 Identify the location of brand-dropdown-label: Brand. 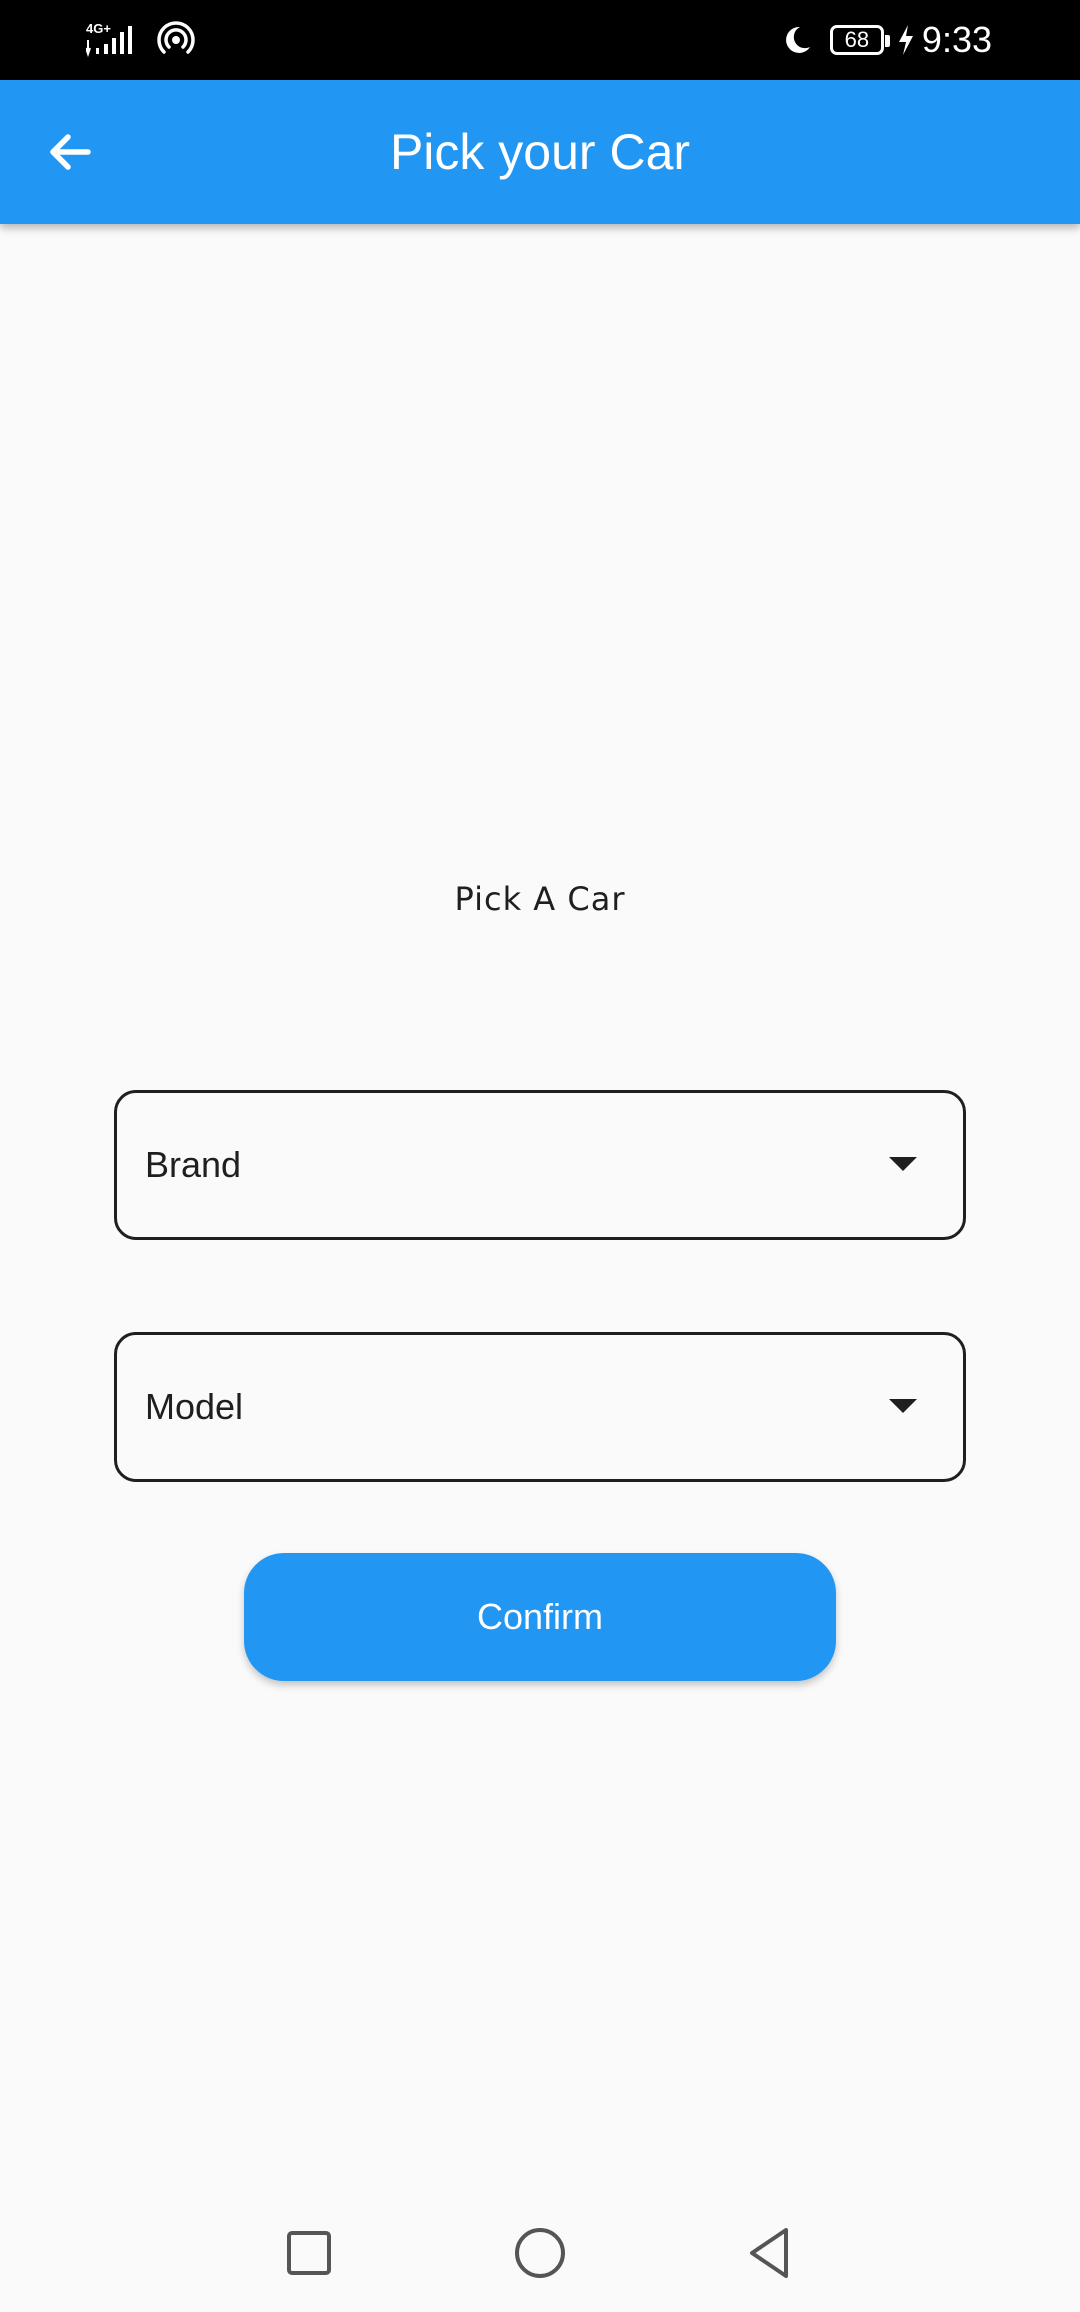
(193, 1164).